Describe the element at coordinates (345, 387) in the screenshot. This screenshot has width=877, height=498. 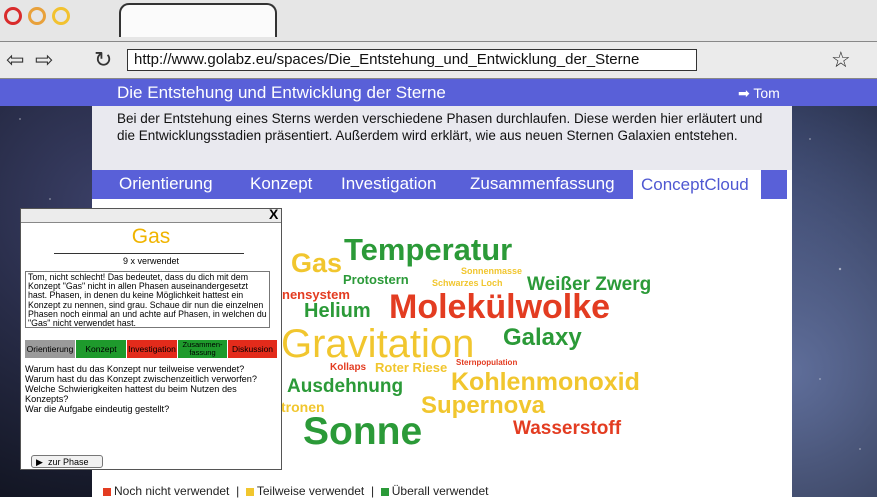
I see `cloud-word: Ausdehnung` at that location.